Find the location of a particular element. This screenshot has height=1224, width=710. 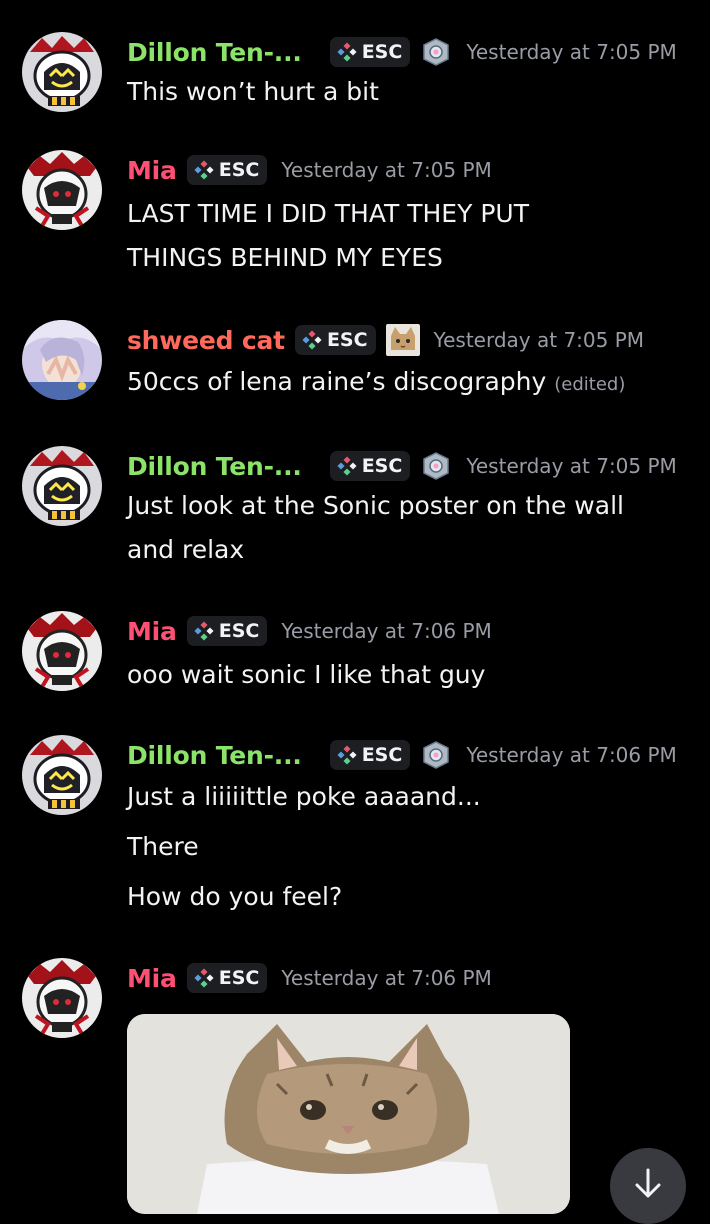

cat-image-attachment is located at coordinates (348, 1114).